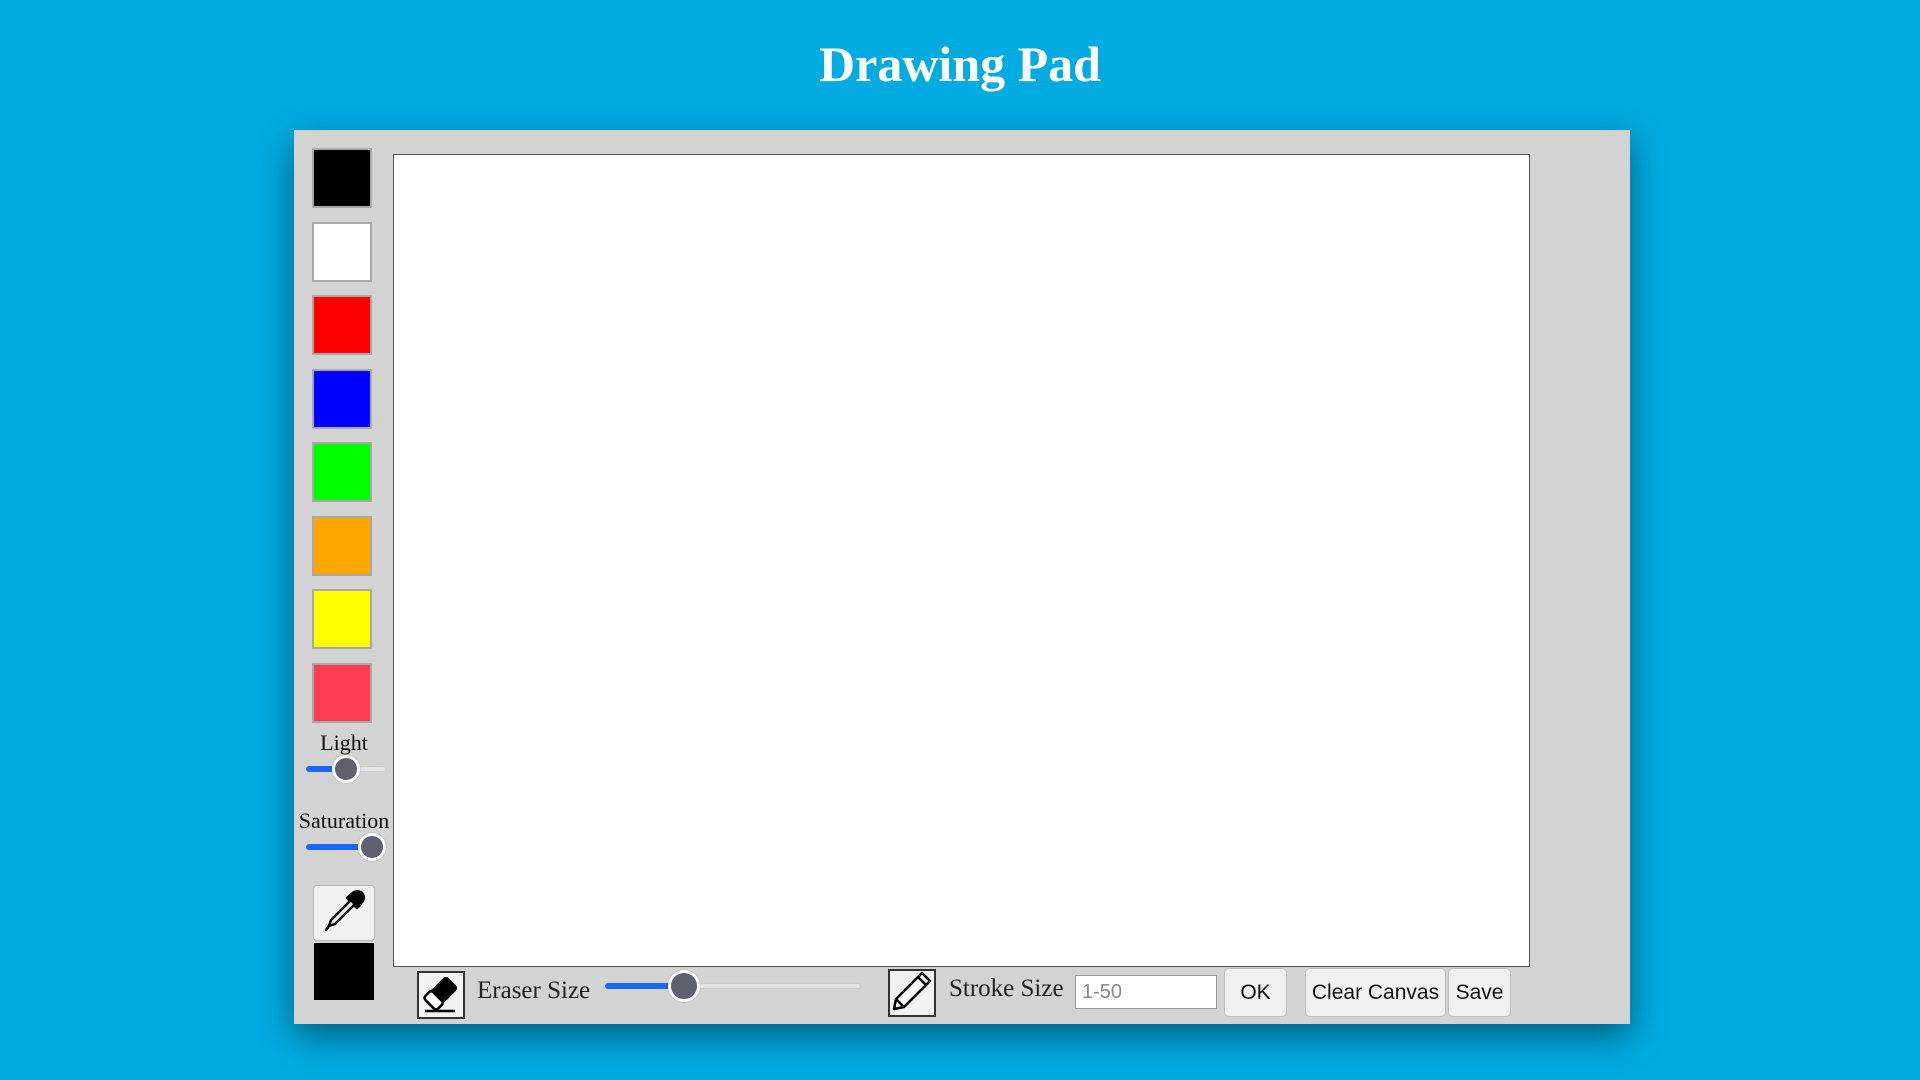 The width and height of the screenshot is (1920, 1080). What do you see at coordinates (342, 692) in the screenshot?
I see `color-swatch-crimson` at bounding box center [342, 692].